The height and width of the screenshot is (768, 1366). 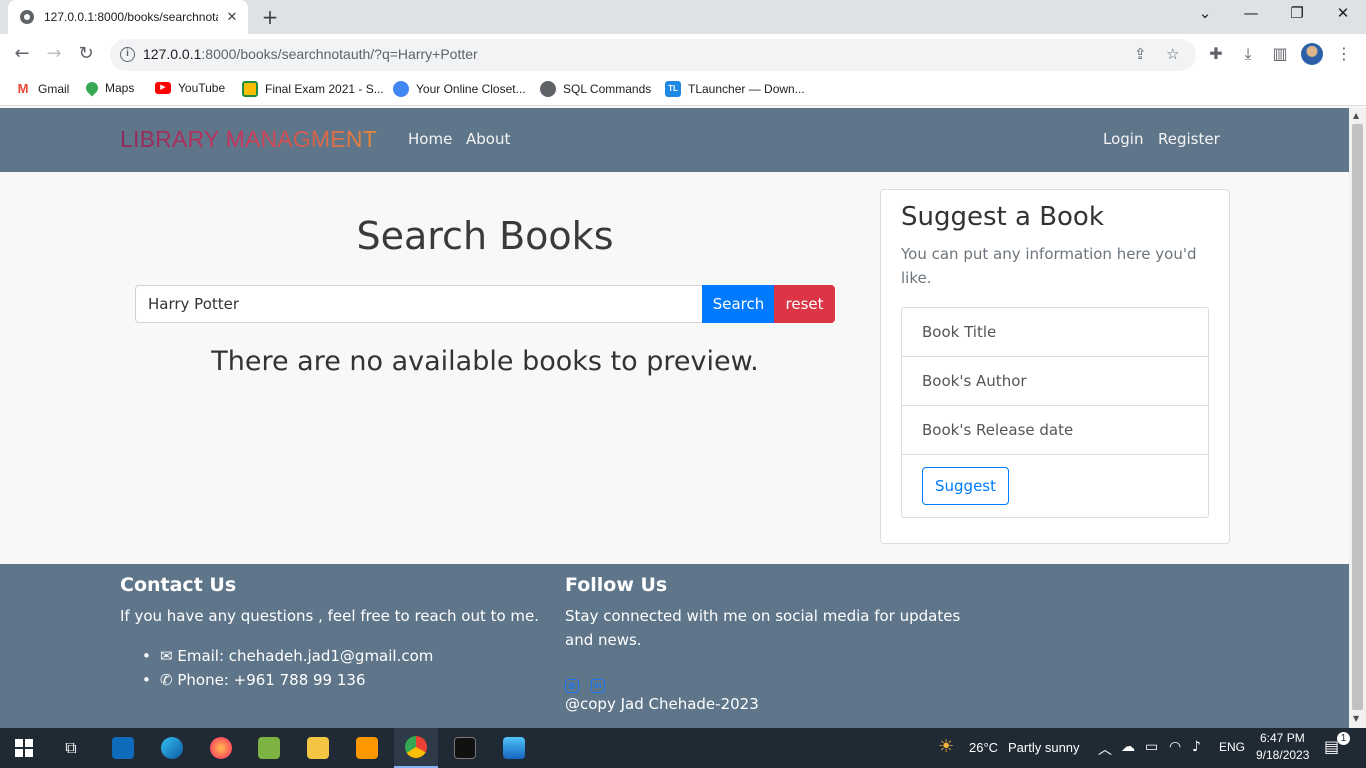 I want to click on page-title: Search Books, so click(x=485, y=236).